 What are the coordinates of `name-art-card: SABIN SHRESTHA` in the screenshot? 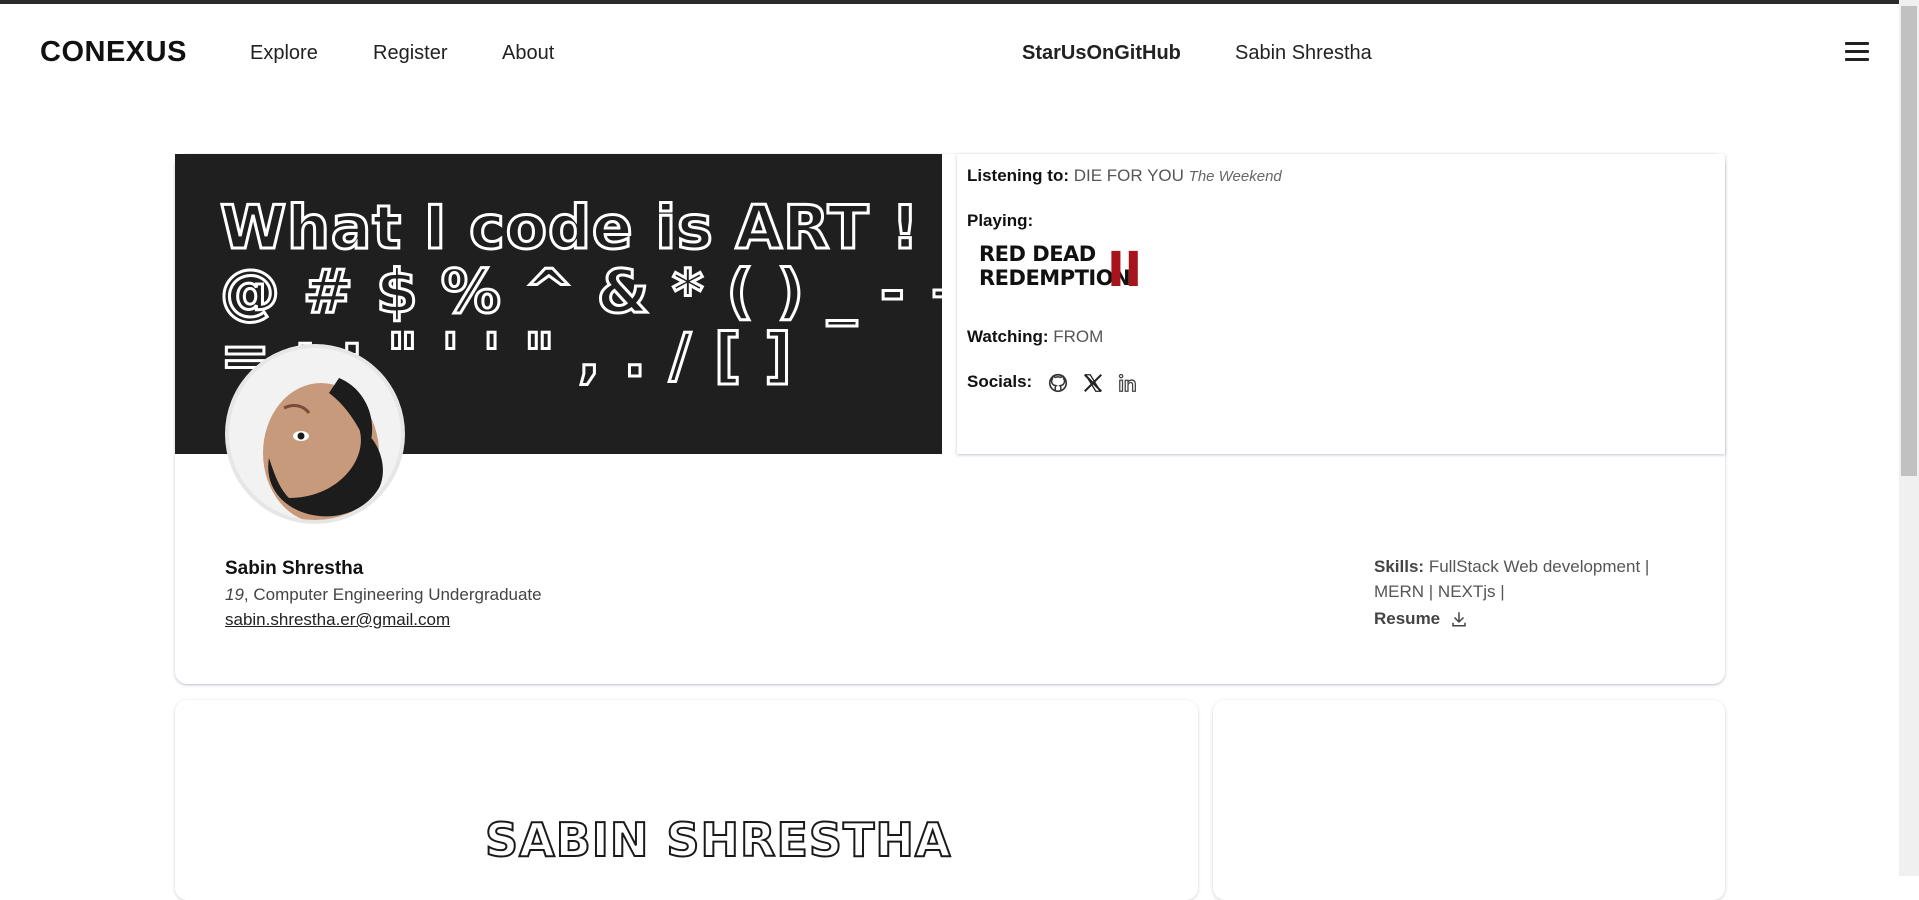 It's located at (686, 800).